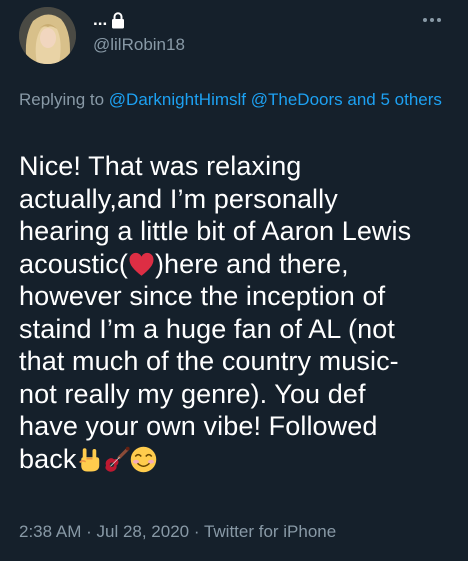  What do you see at coordinates (251, 263) in the screenshot?
I see `tweet-line-part: )here and there,` at bounding box center [251, 263].